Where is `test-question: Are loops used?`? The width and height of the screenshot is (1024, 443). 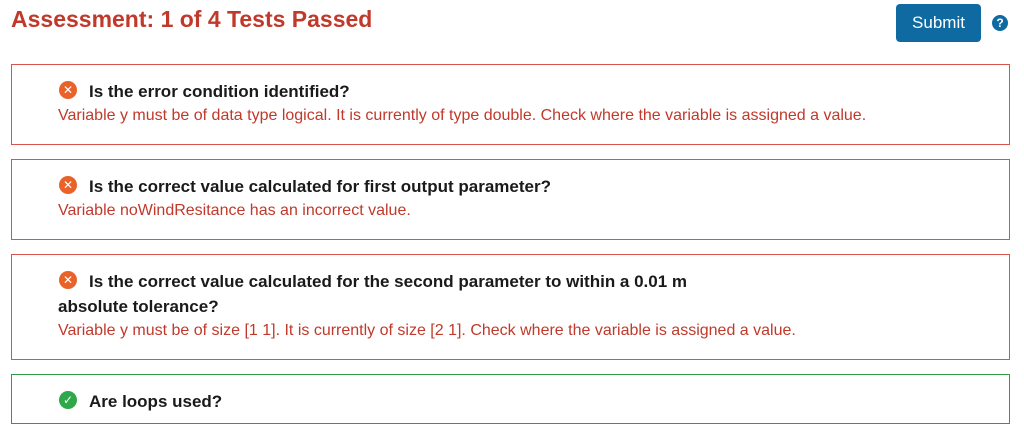 test-question: Are loops used? is located at coordinates (156, 401).